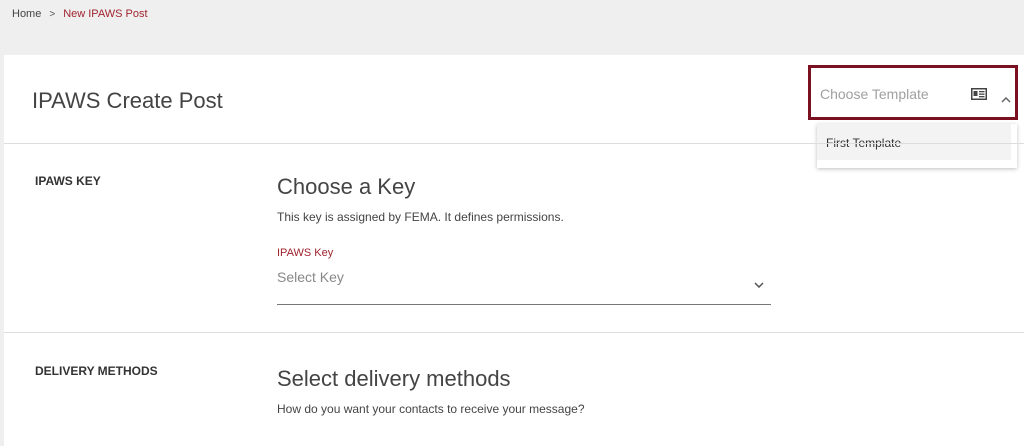 The width and height of the screenshot is (1024, 446). What do you see at coordinates (305, 253) in the screenshot?
I see `ipaws-key-field-label: IPAWS Key` at bounding box center [305, 253].